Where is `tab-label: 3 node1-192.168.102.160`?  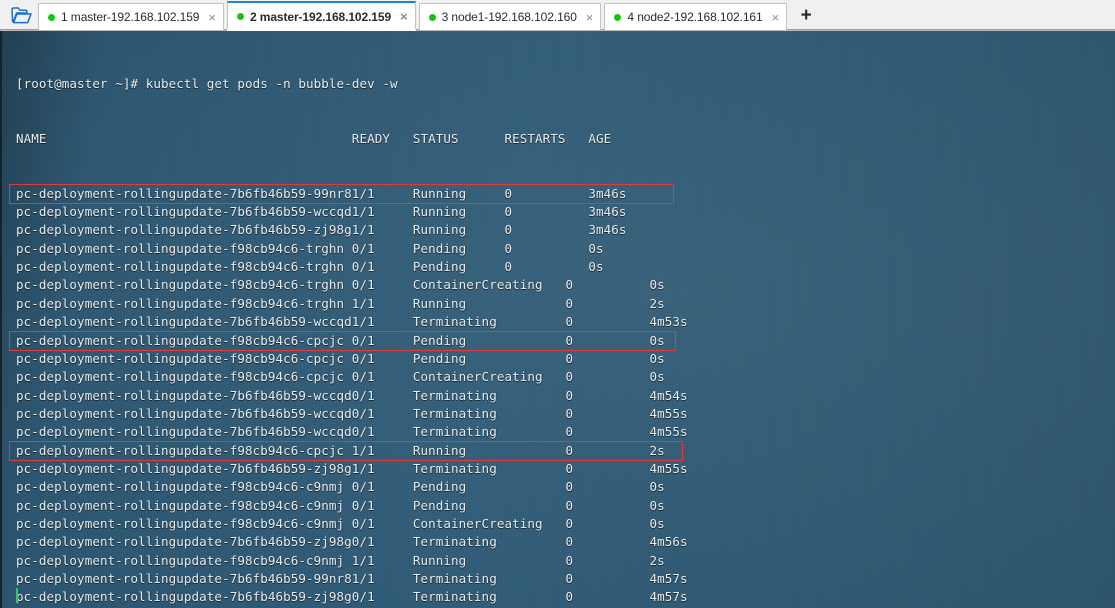 tab-label: 3 node1-192.168.102.160 is located at coordinates (509, 17).